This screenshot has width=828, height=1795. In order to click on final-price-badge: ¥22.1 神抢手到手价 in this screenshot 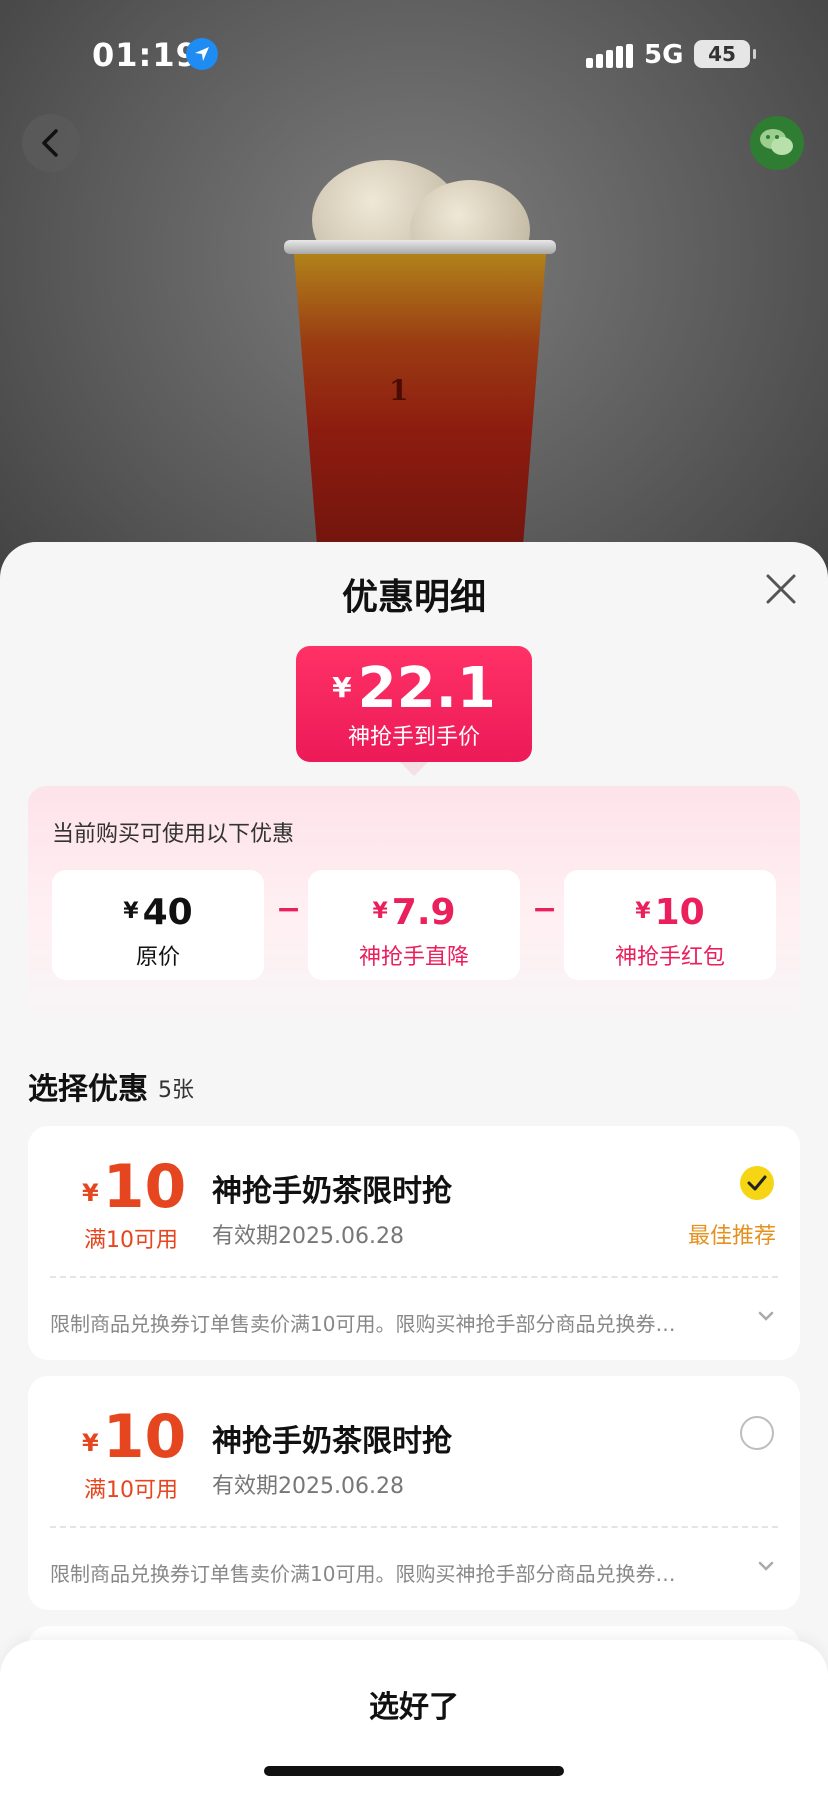, I will do `click(414, 711)`.